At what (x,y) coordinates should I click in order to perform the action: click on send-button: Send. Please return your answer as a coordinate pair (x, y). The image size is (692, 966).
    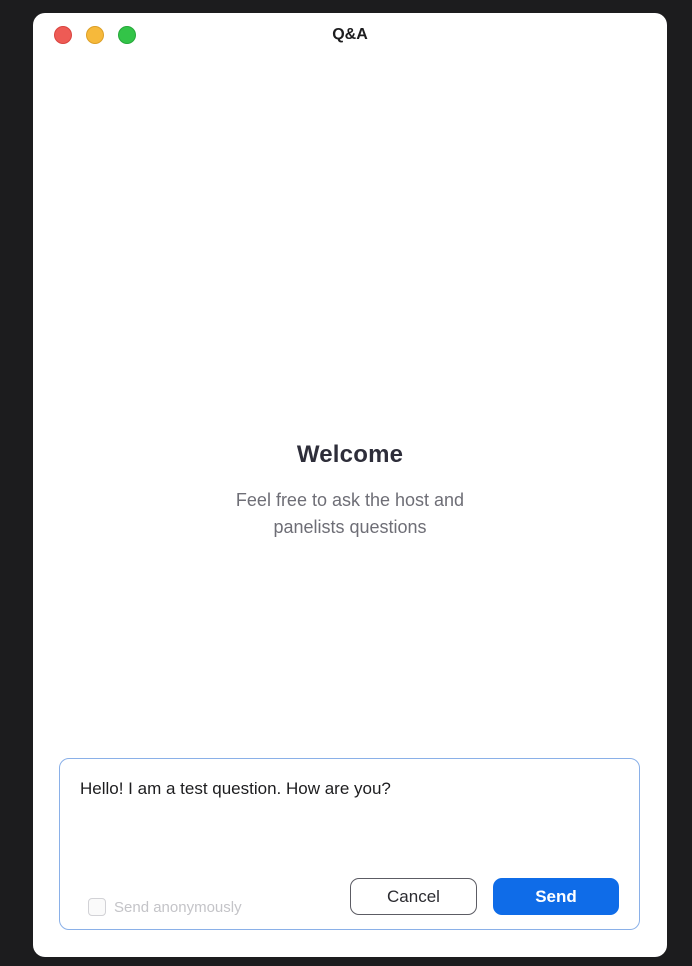
    Looking at the image, I should click on (556, 896).